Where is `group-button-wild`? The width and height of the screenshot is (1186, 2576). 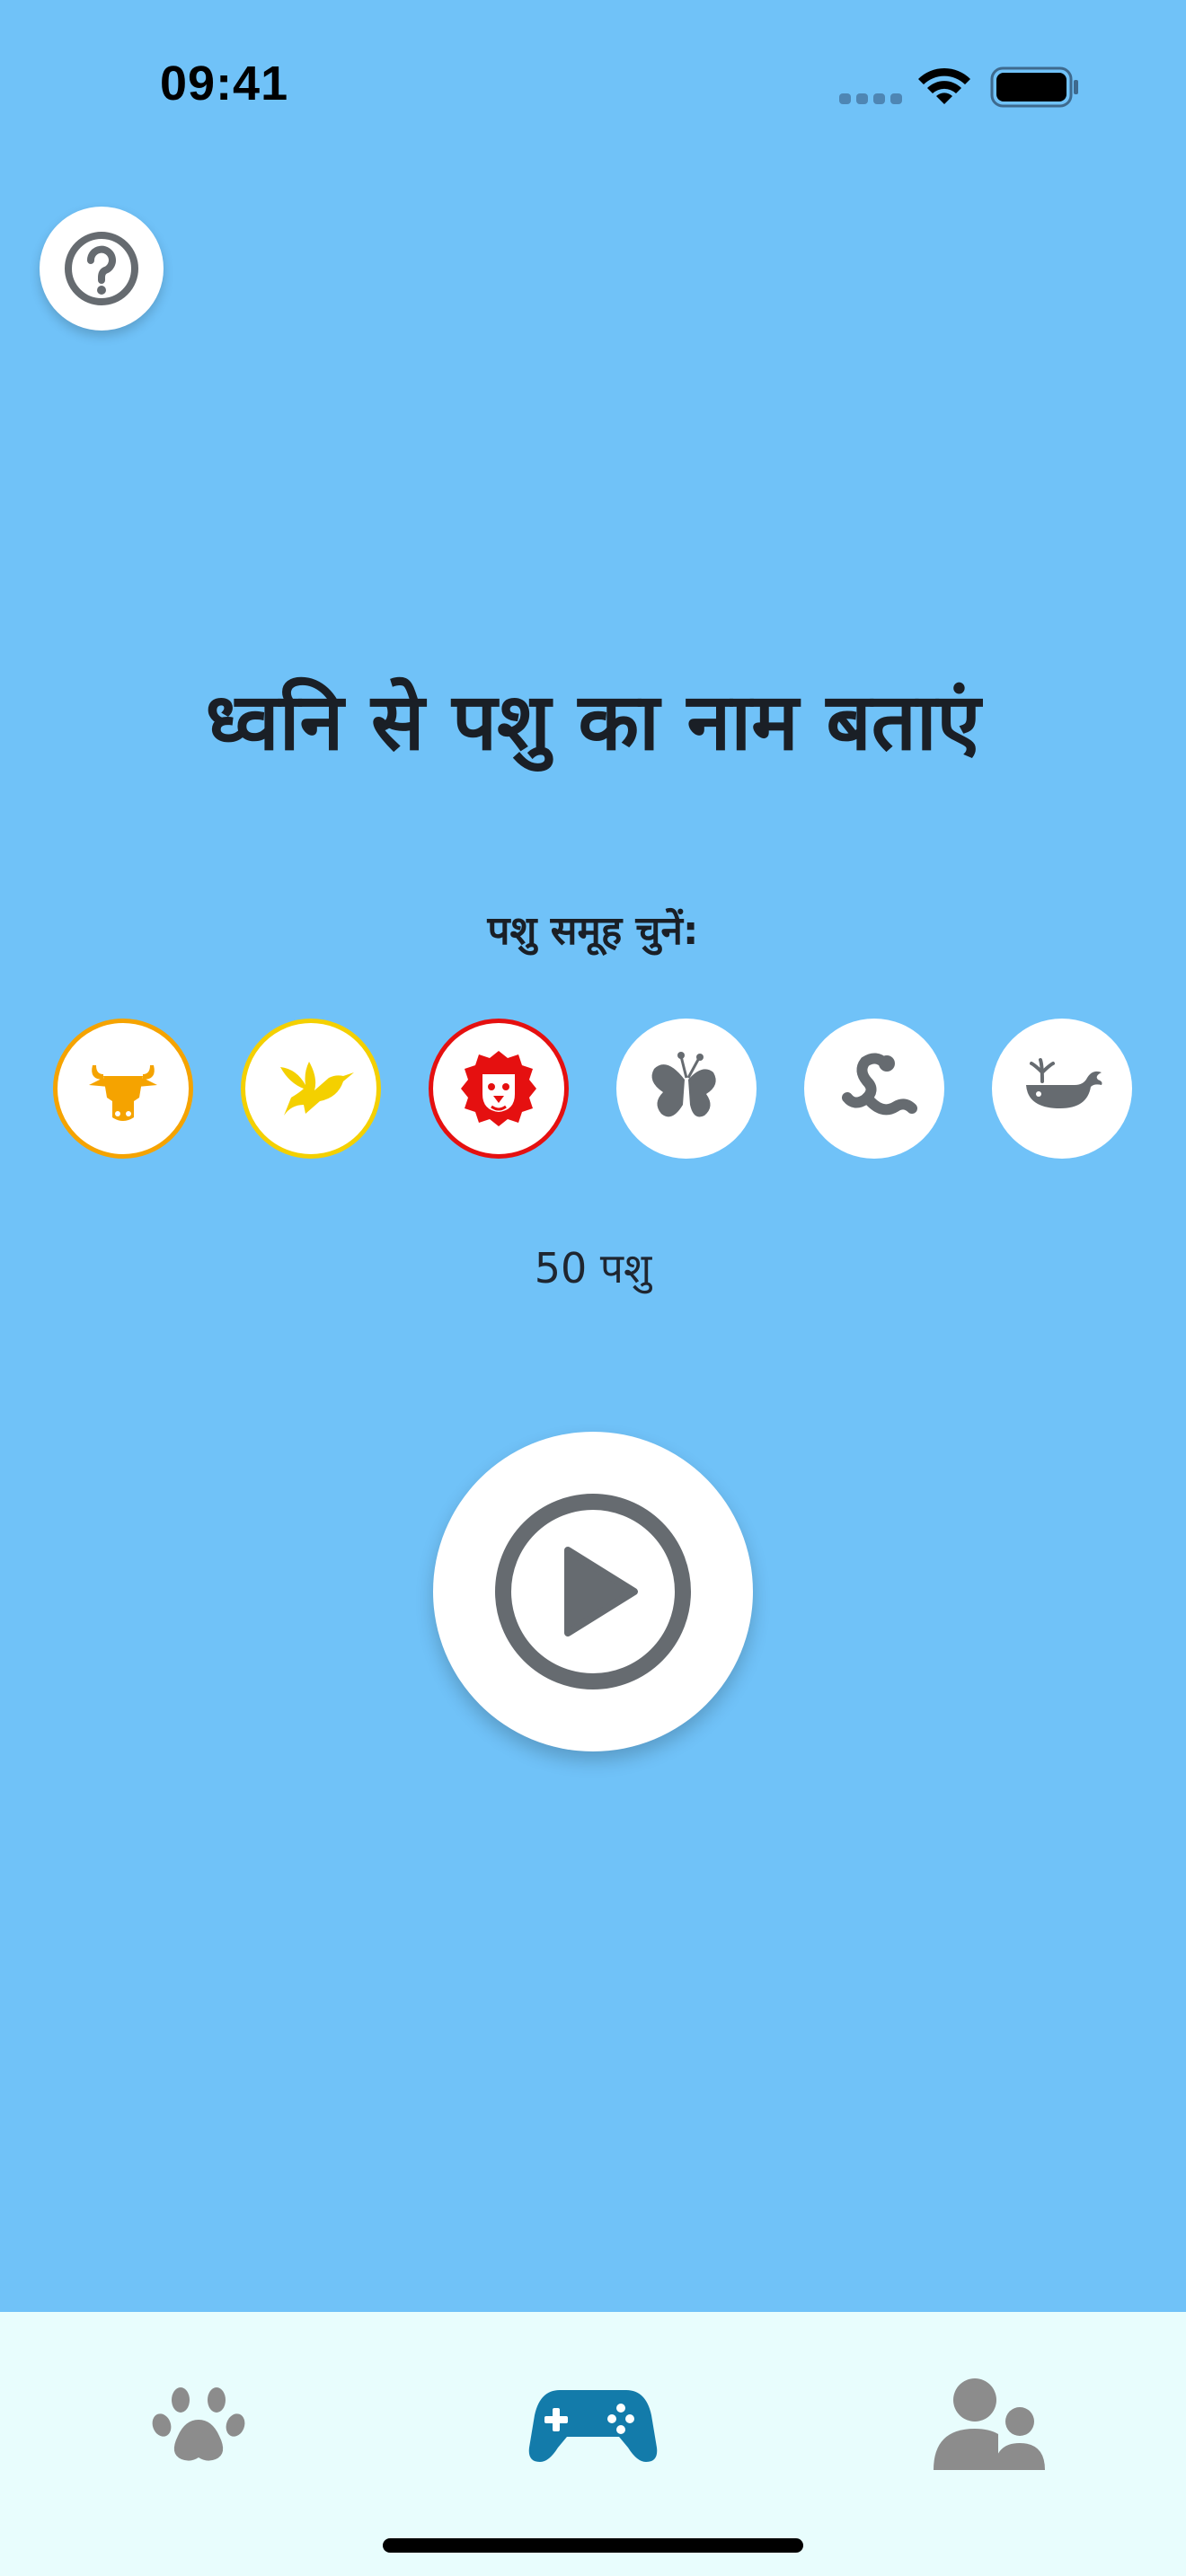 group-button-wild is located at coordinates (499, 1089).